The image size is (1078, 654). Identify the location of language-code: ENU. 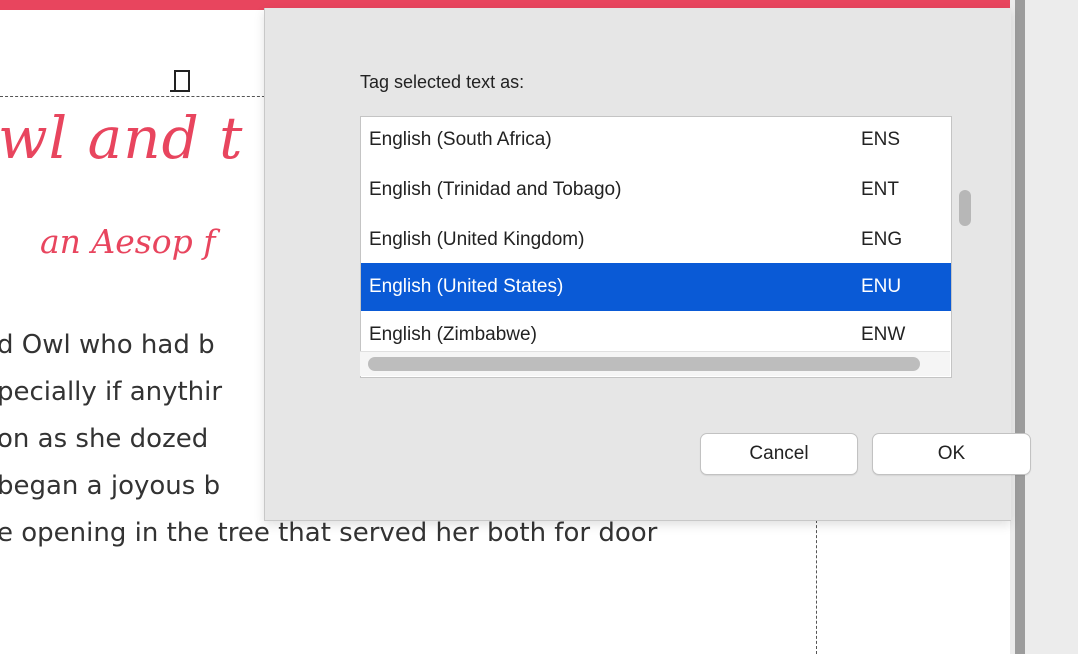
(881, 286).